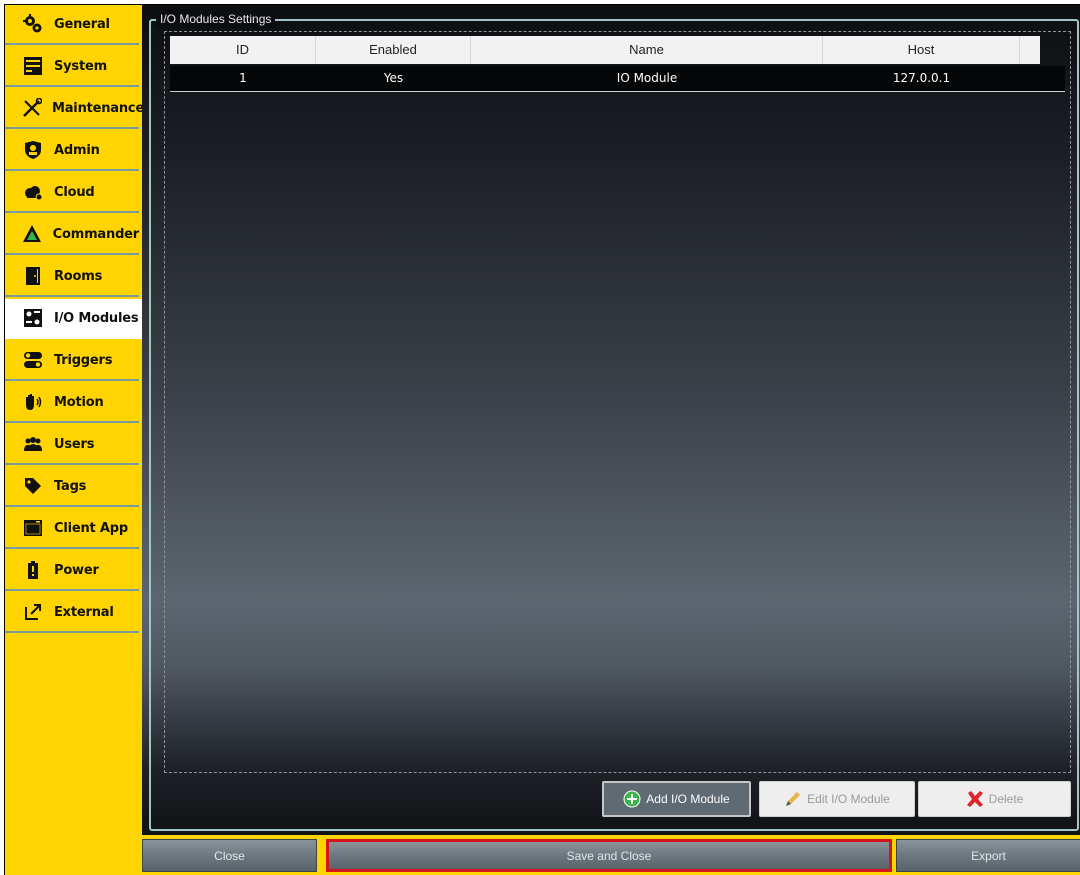 Image resolution: width=1080 pixels, height=875 pixels. What do you see at coordinates (1030, 50) in the screenshot?
I see `column-header-filler` at bounding box center [1030, 50].